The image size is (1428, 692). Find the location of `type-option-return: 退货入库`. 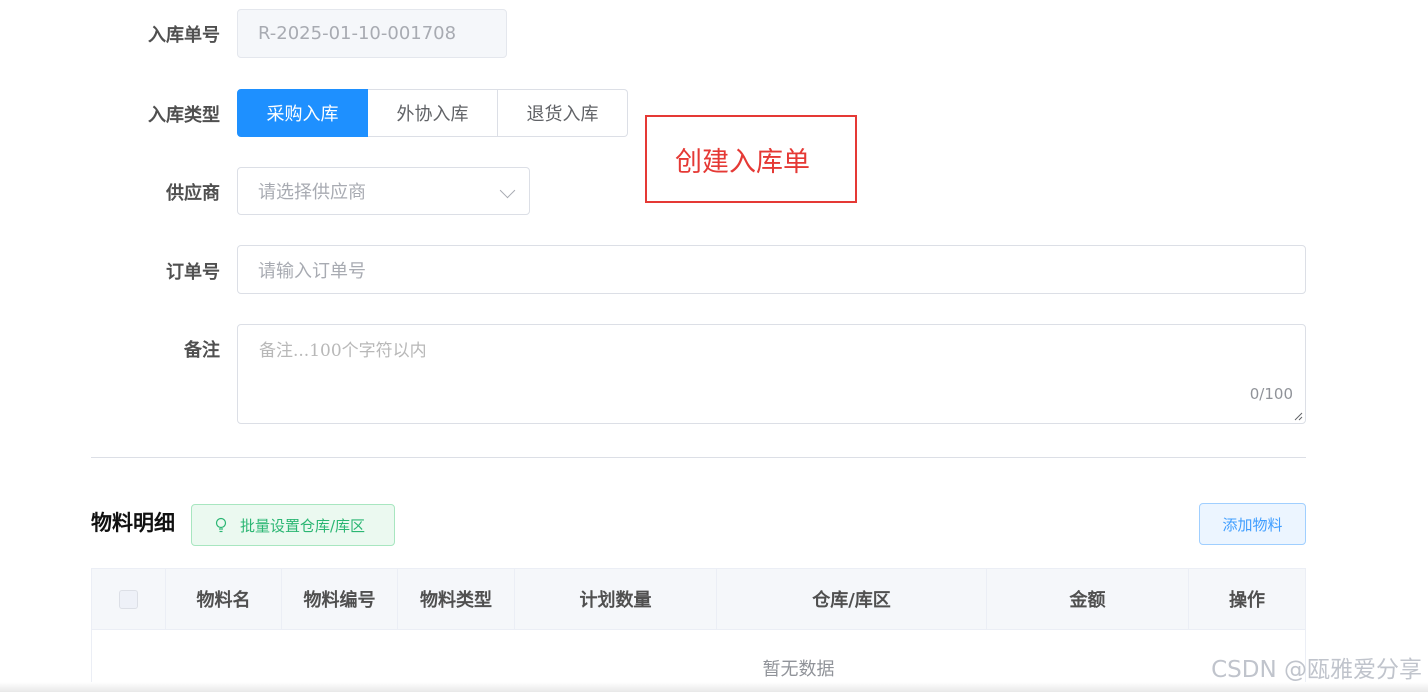

type-option-return: 退货入库 is located at coordinates (563, 113).